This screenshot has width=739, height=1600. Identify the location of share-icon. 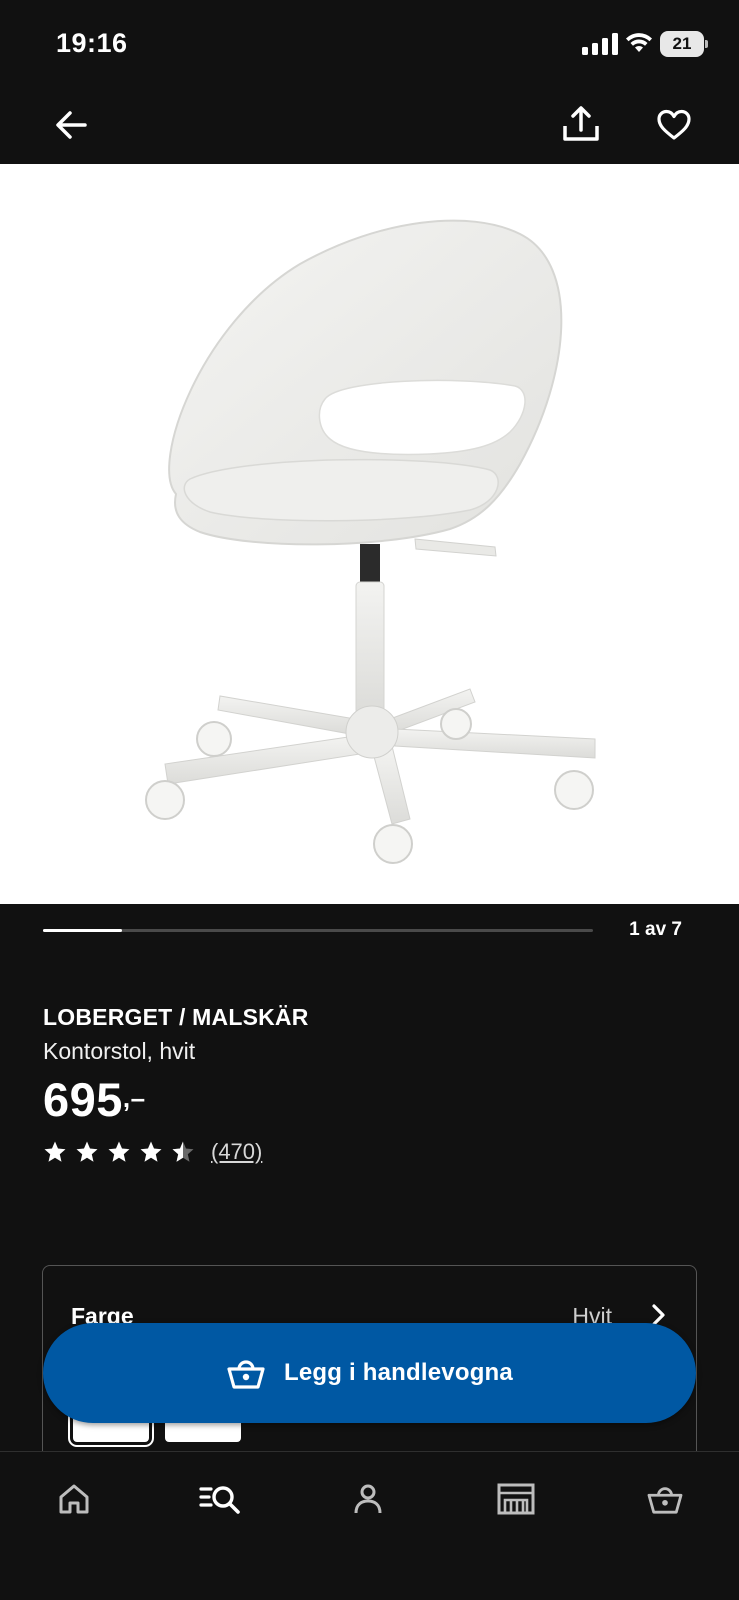
(581, 124).